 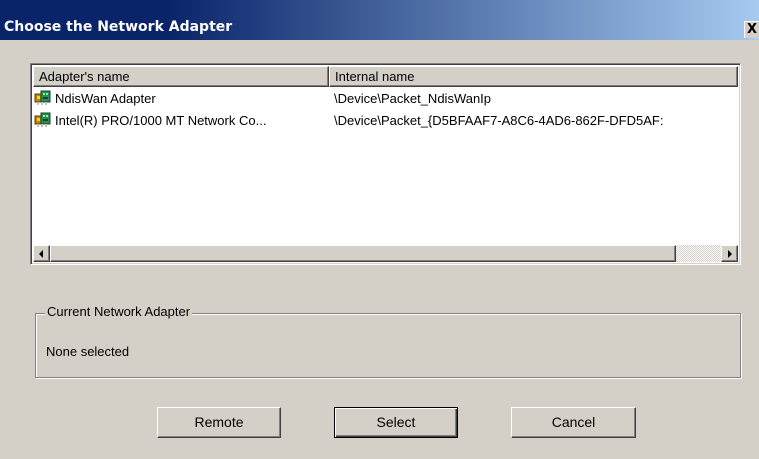 I want to click on scroll-left-button, so click(x=41, y=253).